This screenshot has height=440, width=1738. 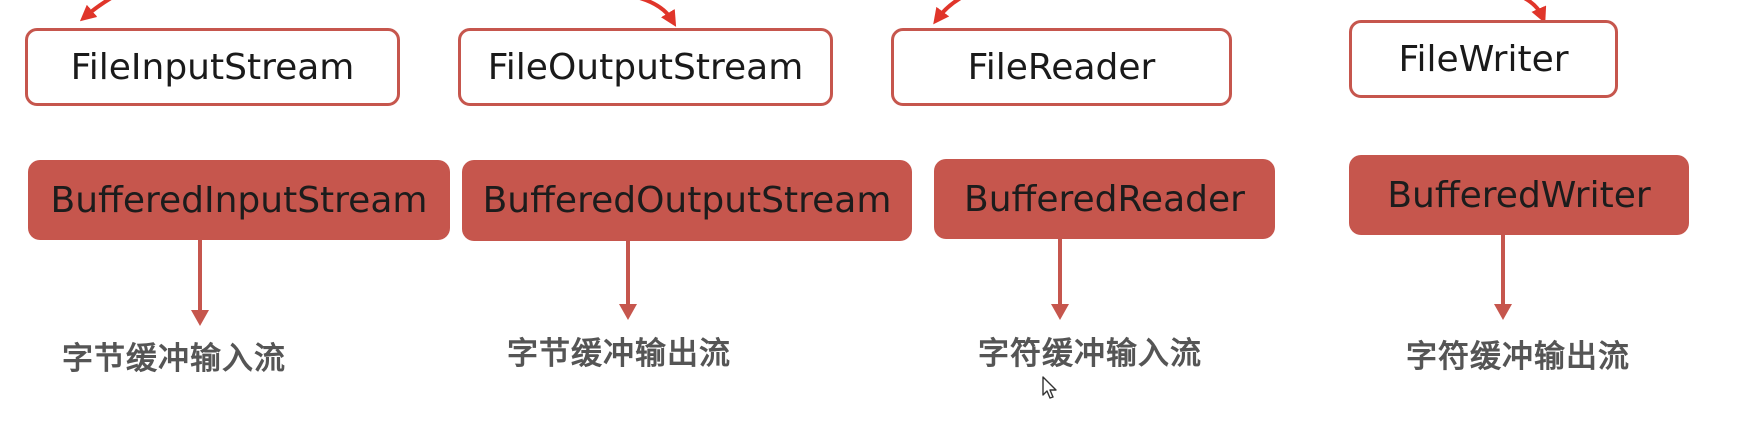 What do you see at coordinates (619, 354) in the screenshot?
I see `caption-byte-buffered-output: 字节缓冲输出流` at bounding box center [619, 354].